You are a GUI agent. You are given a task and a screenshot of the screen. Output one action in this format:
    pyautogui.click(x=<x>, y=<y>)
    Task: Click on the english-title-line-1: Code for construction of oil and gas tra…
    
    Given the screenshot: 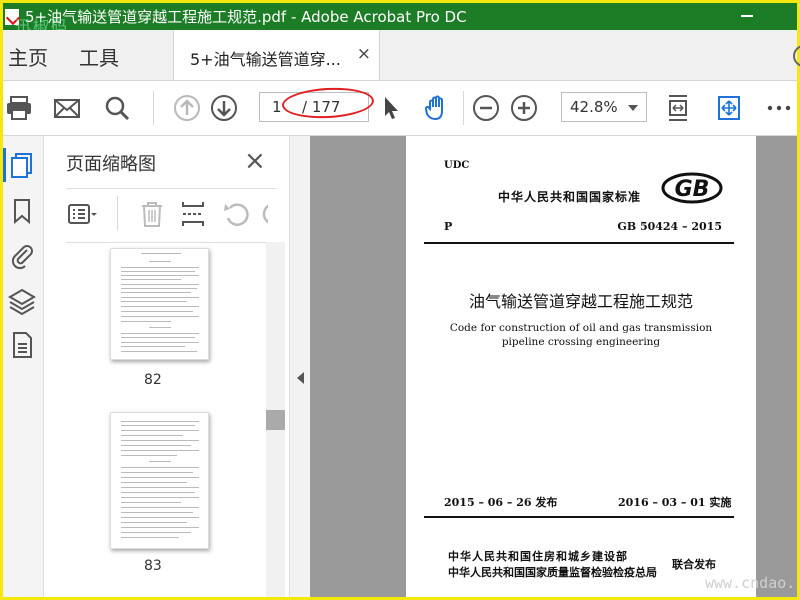 What is the action you would take?
    pyautogui.click(x=581, y=328)
    